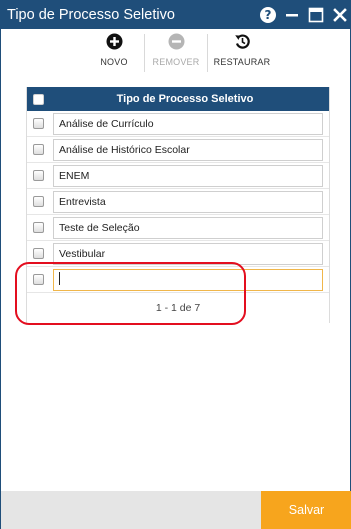 The image size is (351, 529). I want to click on row-value-field: Análise de Currículo, so click(188, 123).